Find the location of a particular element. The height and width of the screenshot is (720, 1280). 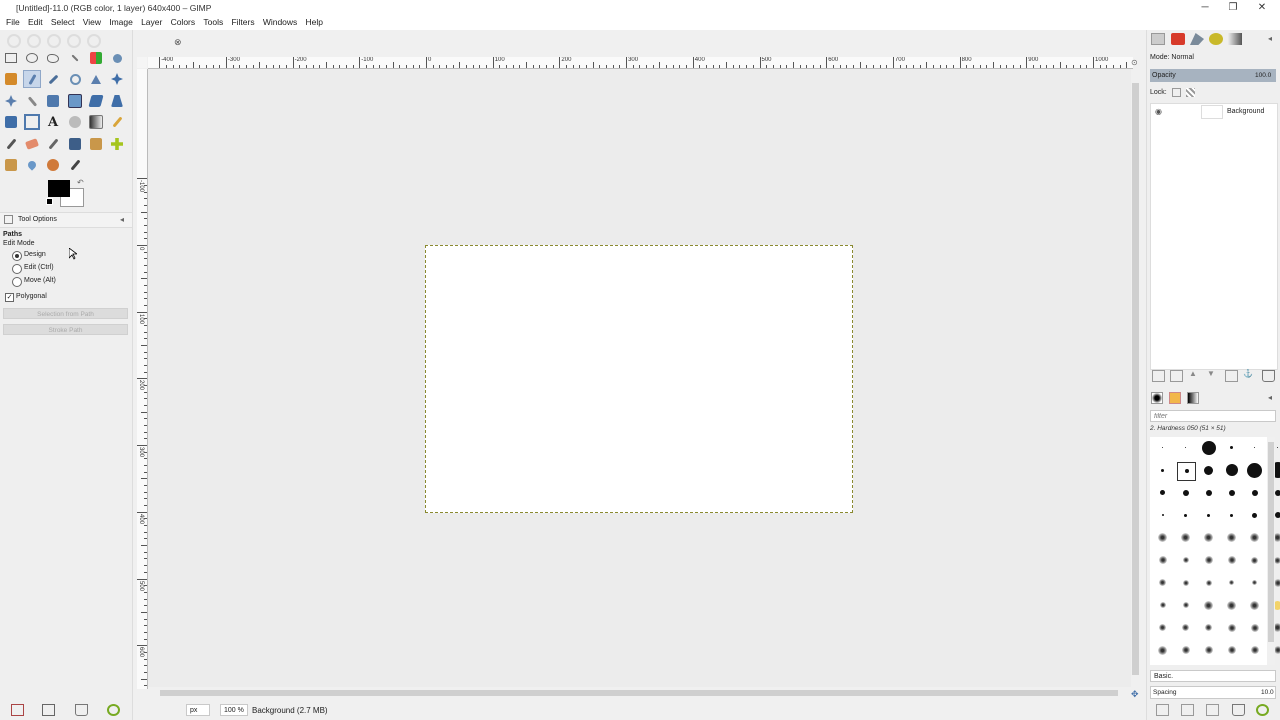

menu-edit: Edit is located at coordinates (35, 22).